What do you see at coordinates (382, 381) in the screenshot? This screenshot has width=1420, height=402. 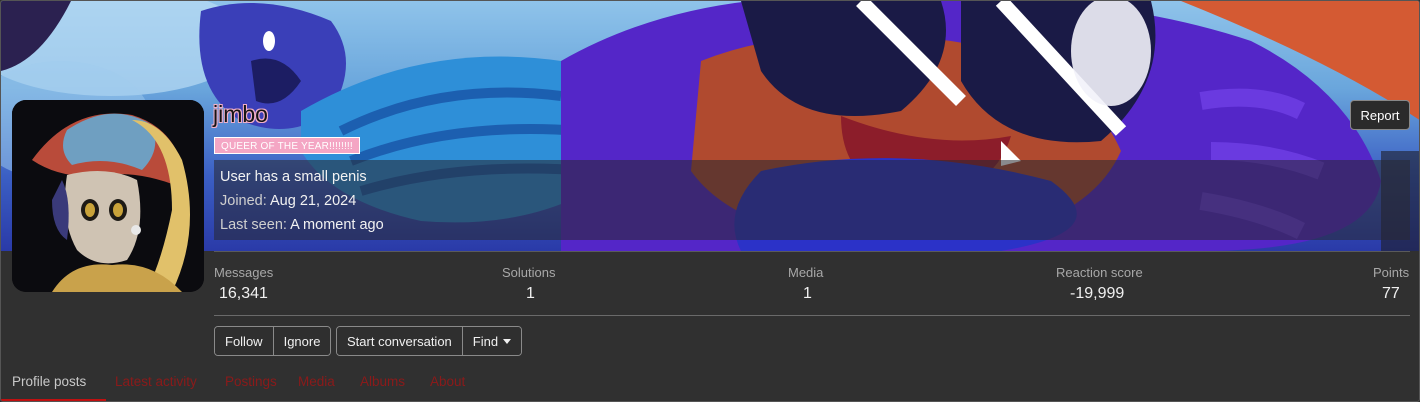 I see `tab-albums: Albums` at bounding box center [382, 381].